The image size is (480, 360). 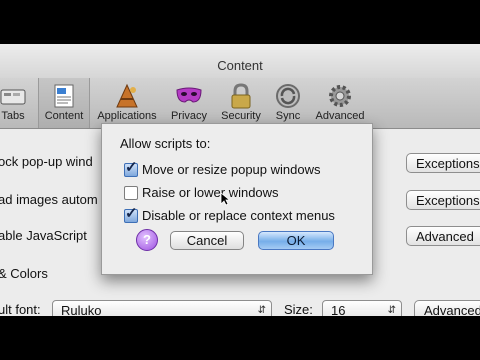 I want to click on block-popups-label: ock pop-up wind, so click(x=46, y=161).